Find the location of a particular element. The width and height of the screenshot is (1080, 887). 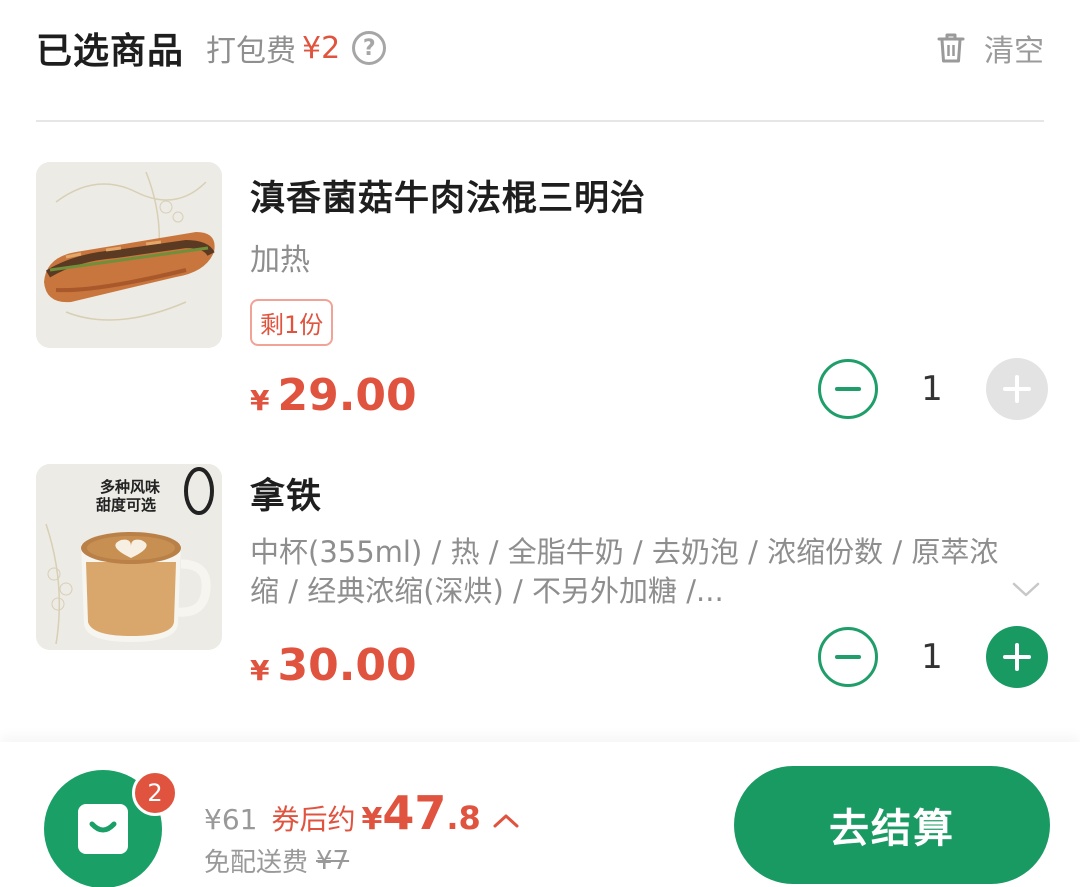

delivery-fee-info: 免配送费 ¥7 is located at coordinates (276, 860).